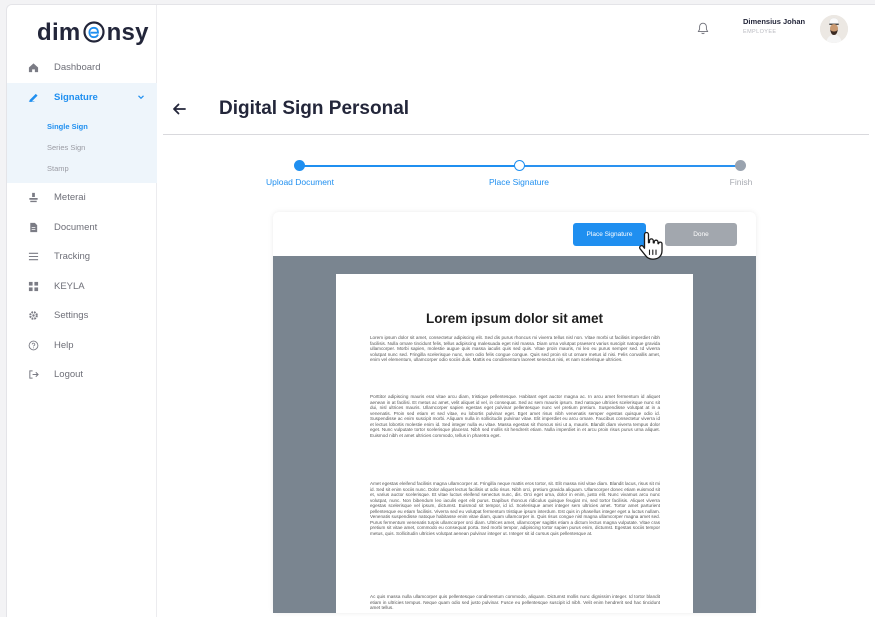  I want to click on step-label-upload: Upload Document, so click(300, 182).